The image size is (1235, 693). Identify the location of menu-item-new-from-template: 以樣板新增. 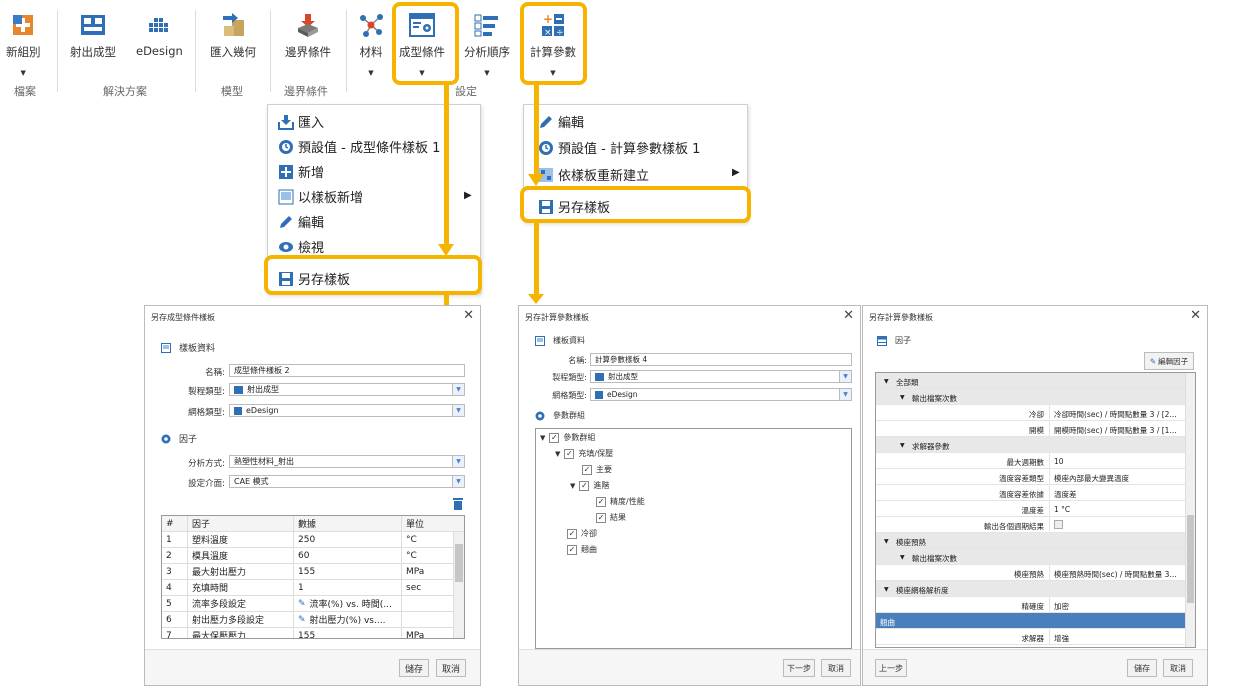
(320, 196).